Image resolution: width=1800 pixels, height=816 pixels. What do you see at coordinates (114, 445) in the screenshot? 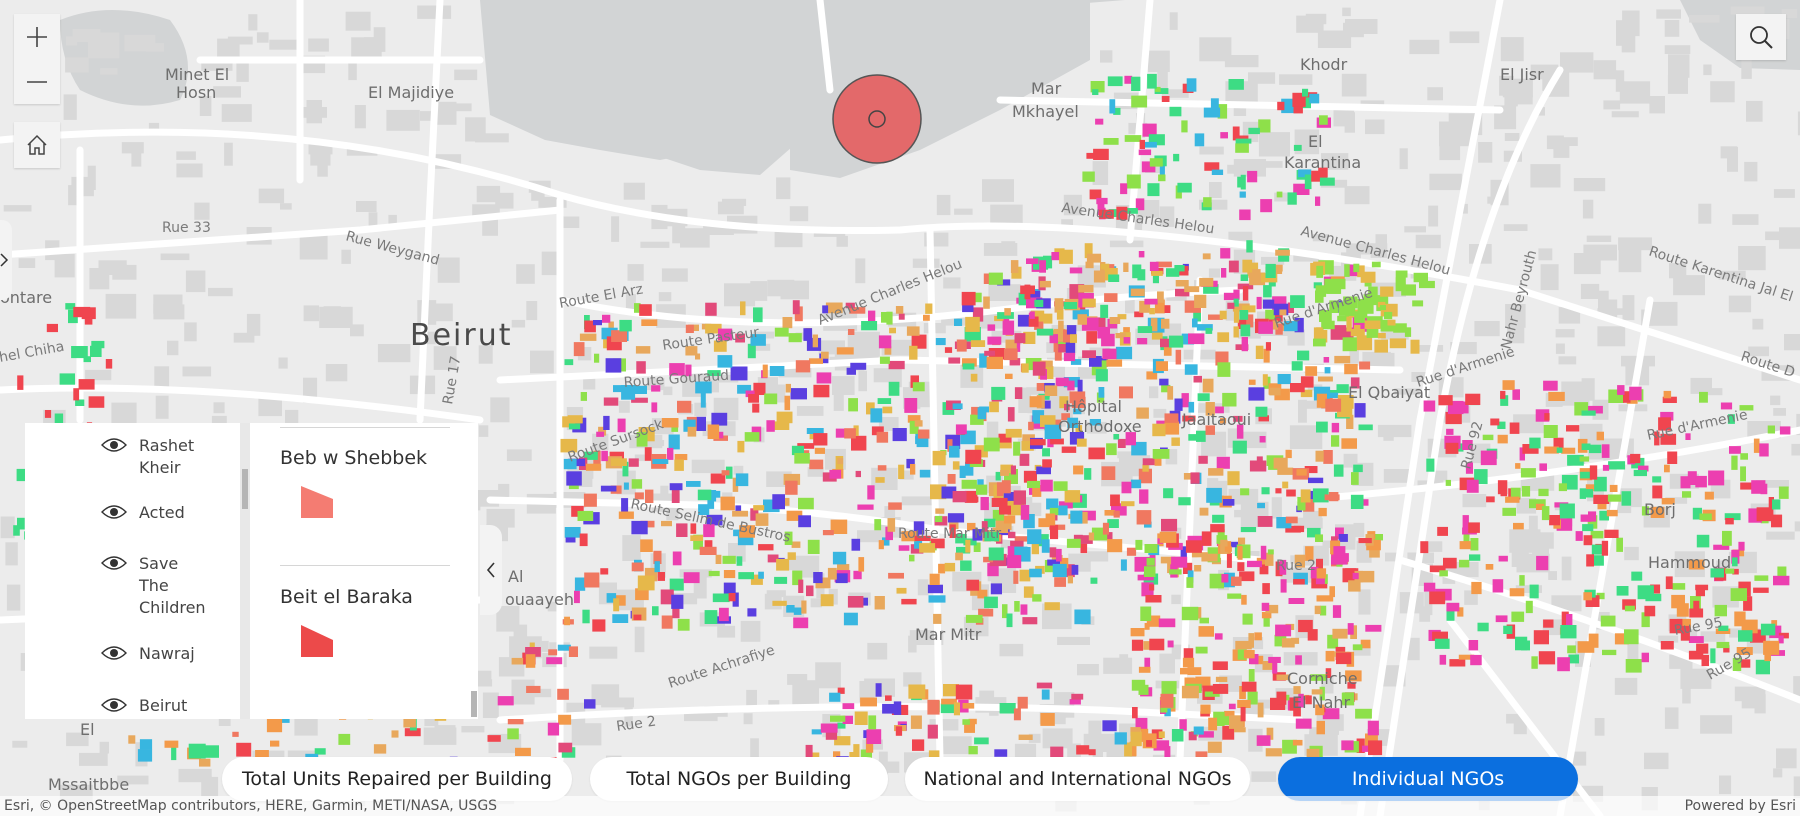
I see `eye-icon` at bounding box center [114, 445].